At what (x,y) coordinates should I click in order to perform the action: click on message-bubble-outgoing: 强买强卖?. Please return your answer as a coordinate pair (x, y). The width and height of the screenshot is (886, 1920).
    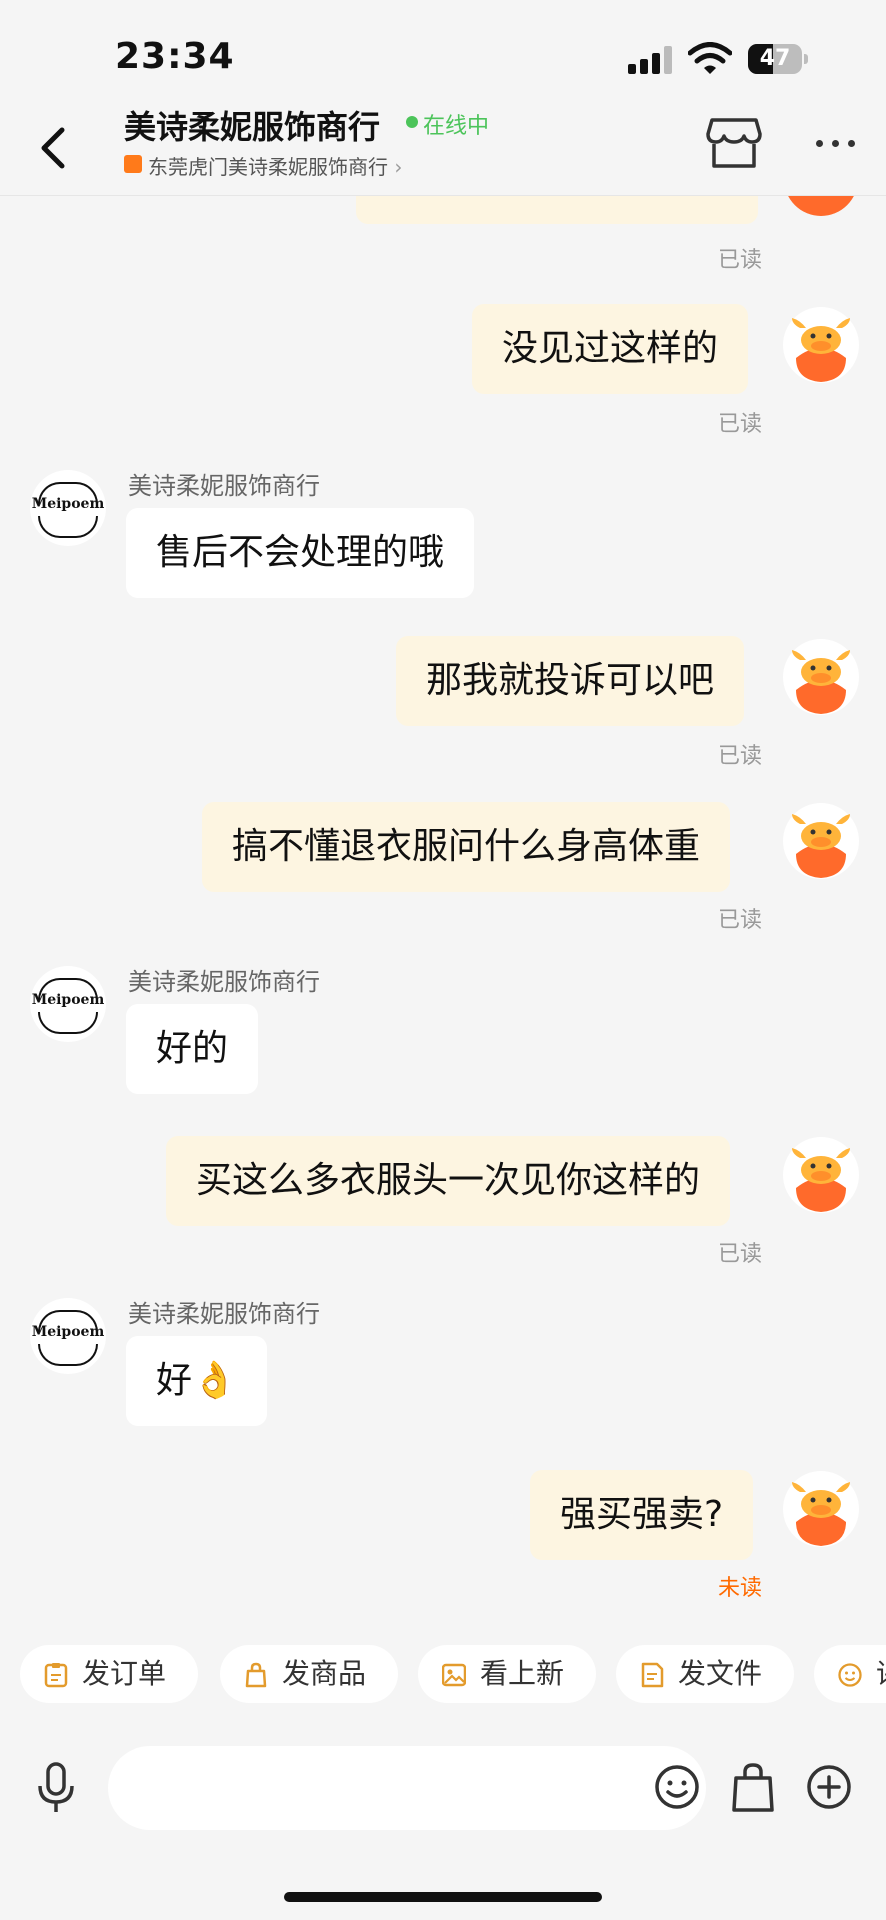
    Looking at the image, I should click on (642, 1515).